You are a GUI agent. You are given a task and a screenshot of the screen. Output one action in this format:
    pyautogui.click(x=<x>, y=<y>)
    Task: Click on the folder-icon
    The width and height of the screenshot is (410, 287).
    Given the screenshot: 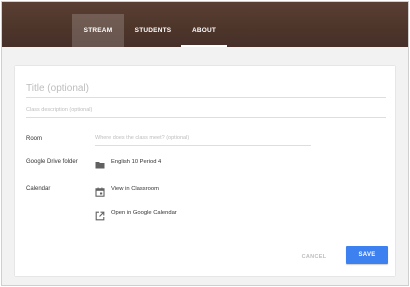 What is the action you would take?
    pyautogui.click(x=100, y=163)
    